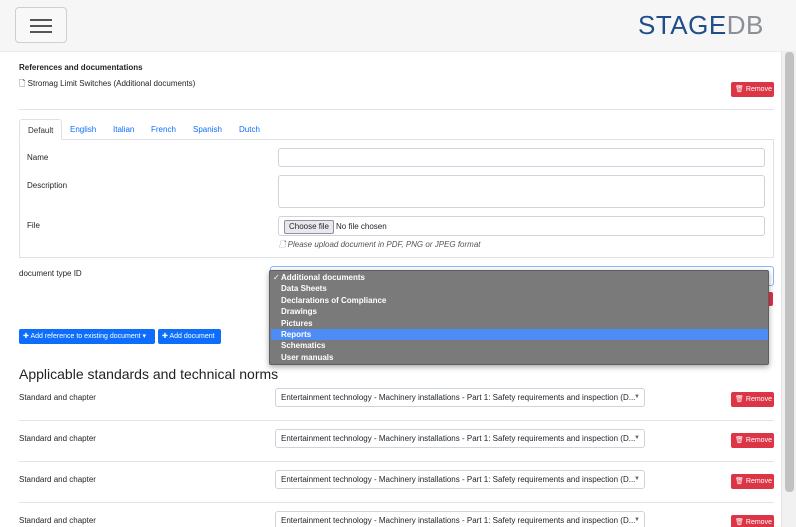 The height and width of the screenshot is (527, 796). I want to click on references-title: References and documentations, so click(81, 67).